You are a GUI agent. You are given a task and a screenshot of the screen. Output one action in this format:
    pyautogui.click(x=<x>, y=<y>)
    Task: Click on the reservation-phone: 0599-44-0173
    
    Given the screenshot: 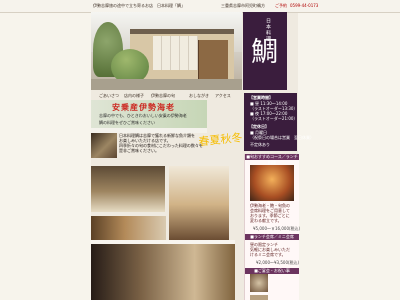 What is the action you would take?
    pyautogui.click(x=304, y=5)
    